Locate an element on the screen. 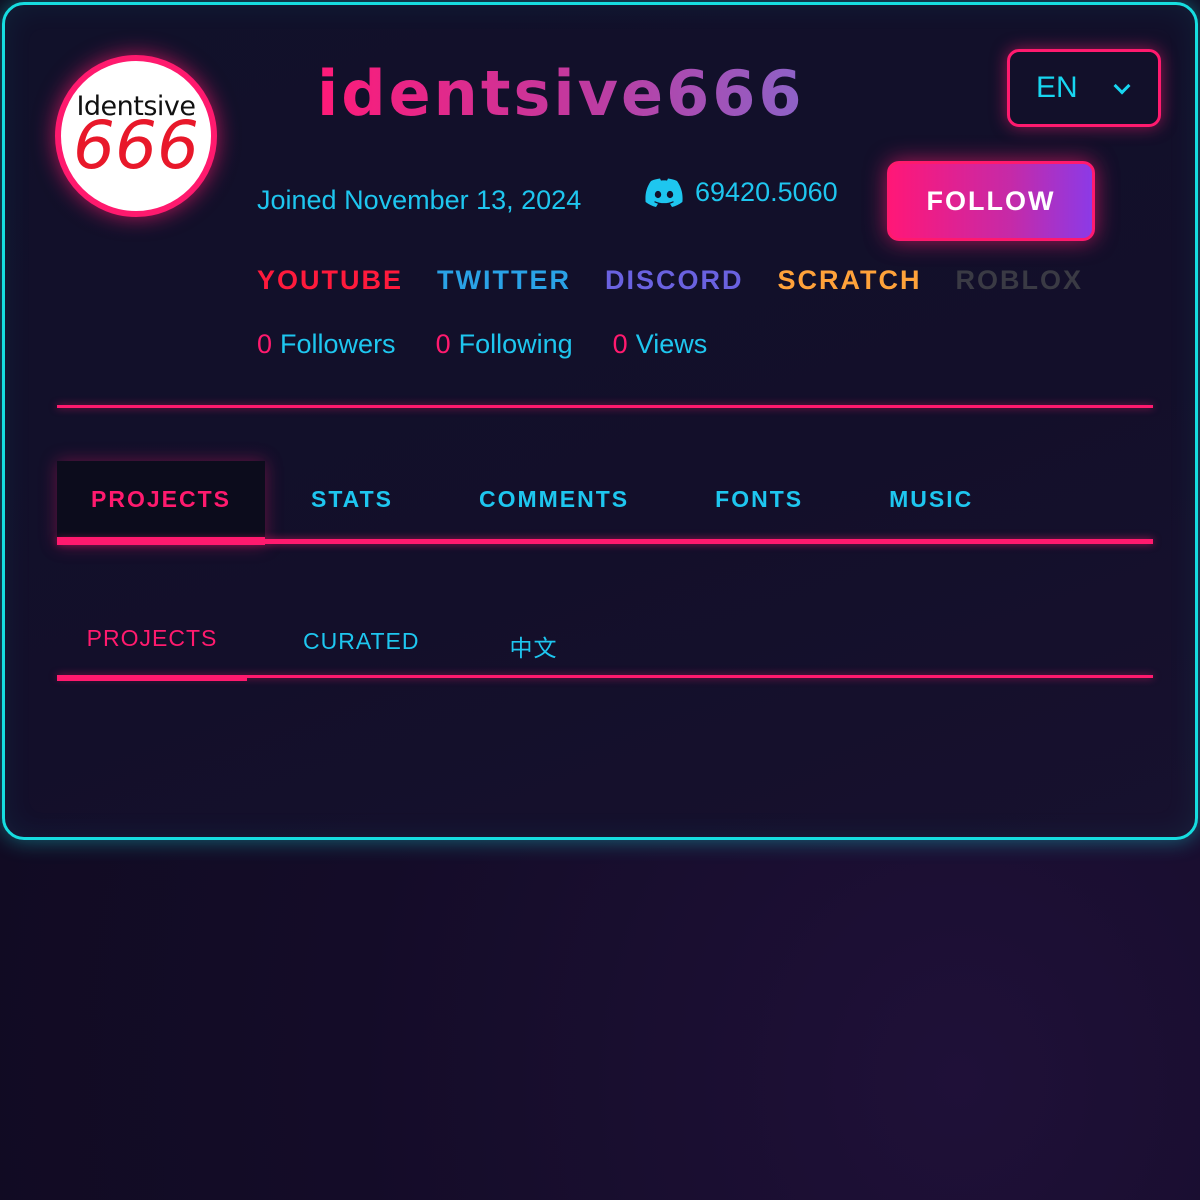 The height and width of the screenshot is (1200, 1200). tab-stats: STATS is located at coordinates (352, 499).